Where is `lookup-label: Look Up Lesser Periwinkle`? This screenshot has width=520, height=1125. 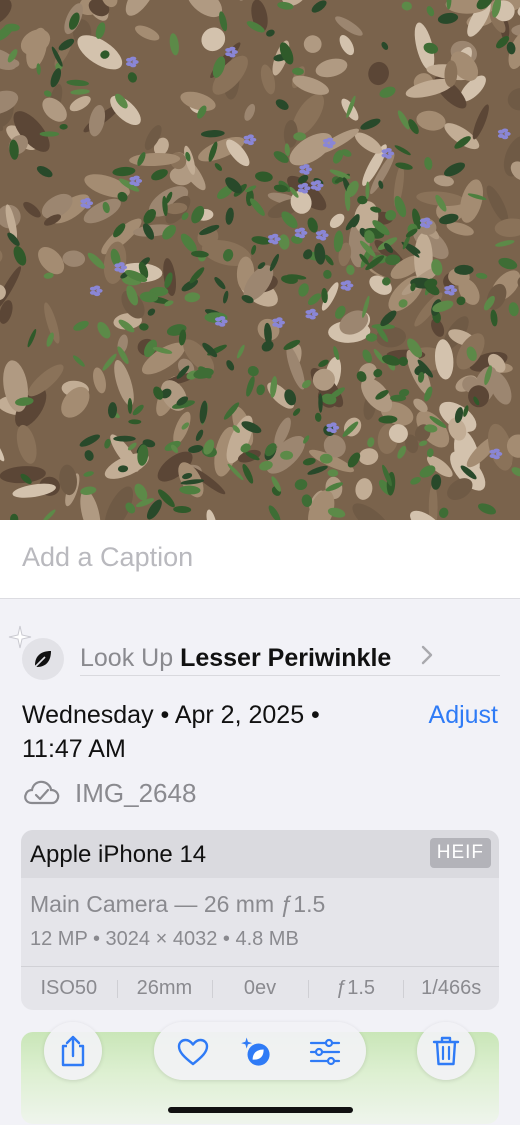 lookup-label: Look Up Lesser Periwinkle is located at coordinates (236, 658).